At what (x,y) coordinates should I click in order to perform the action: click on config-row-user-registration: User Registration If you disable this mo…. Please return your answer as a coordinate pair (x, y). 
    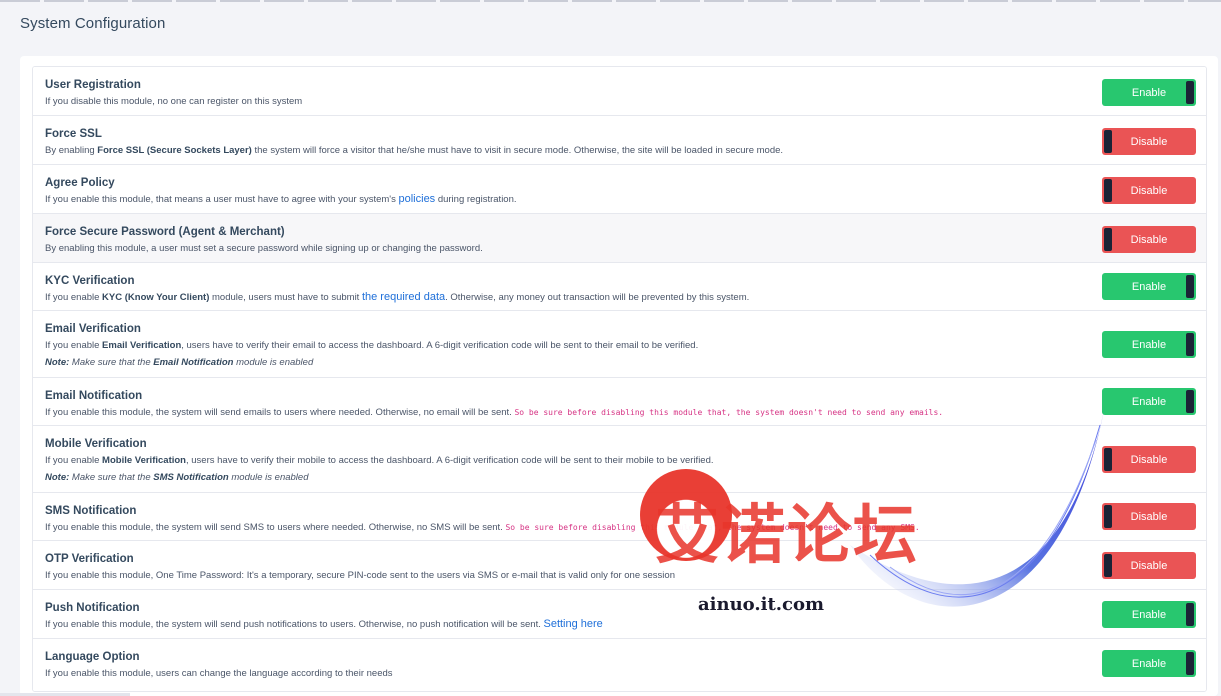
    Looking at the image, I should click on (619, 91).